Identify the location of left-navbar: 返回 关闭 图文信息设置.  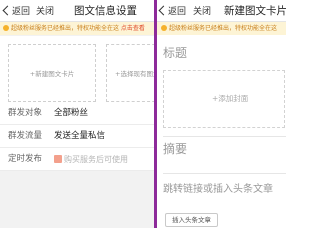
(77, 11).